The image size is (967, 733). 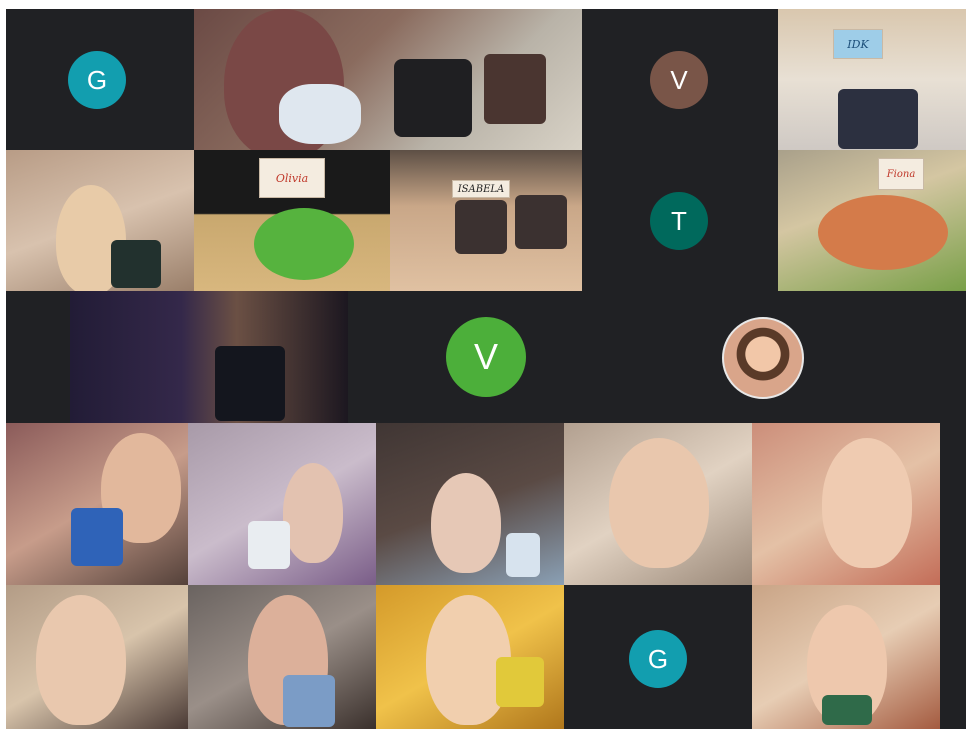 I want to click on orange-bowl, so click(x=883, y=232).